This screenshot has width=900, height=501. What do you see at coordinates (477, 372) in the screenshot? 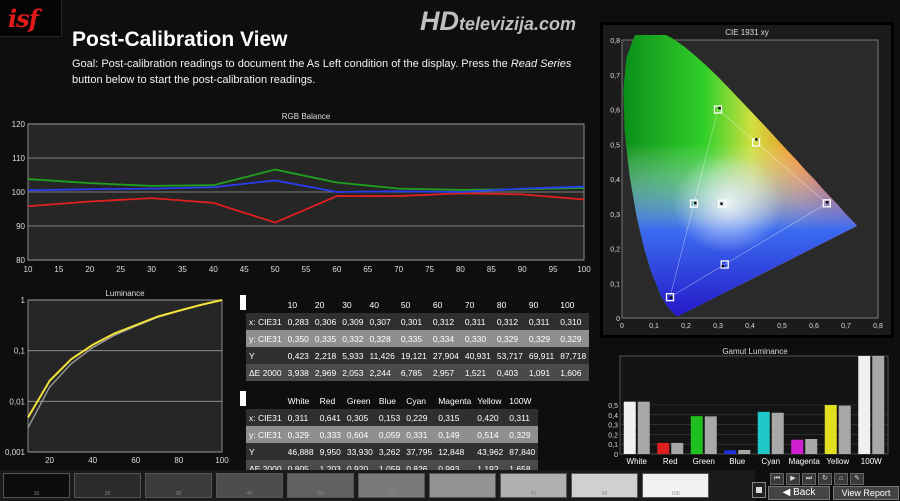
I see `grayscale-table-cell: 1,521` at bounding box center [477, 372].